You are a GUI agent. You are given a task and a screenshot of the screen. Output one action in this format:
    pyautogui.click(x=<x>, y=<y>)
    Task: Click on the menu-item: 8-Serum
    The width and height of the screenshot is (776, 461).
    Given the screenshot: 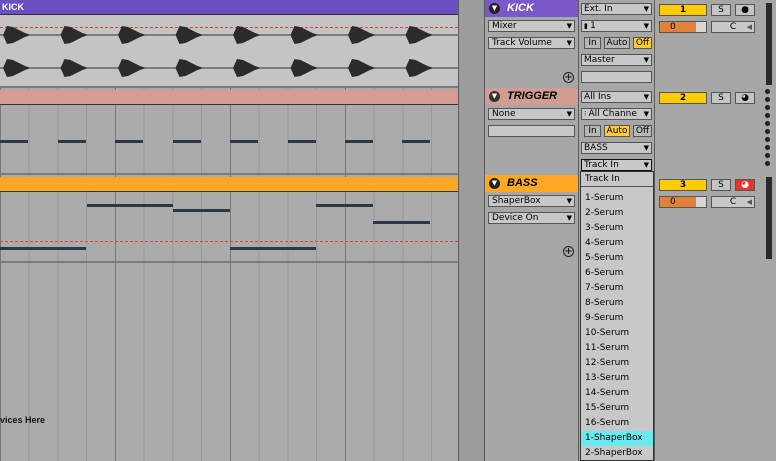 What is the action you would take?
    pyautogui.click(x=617, y=303)
    